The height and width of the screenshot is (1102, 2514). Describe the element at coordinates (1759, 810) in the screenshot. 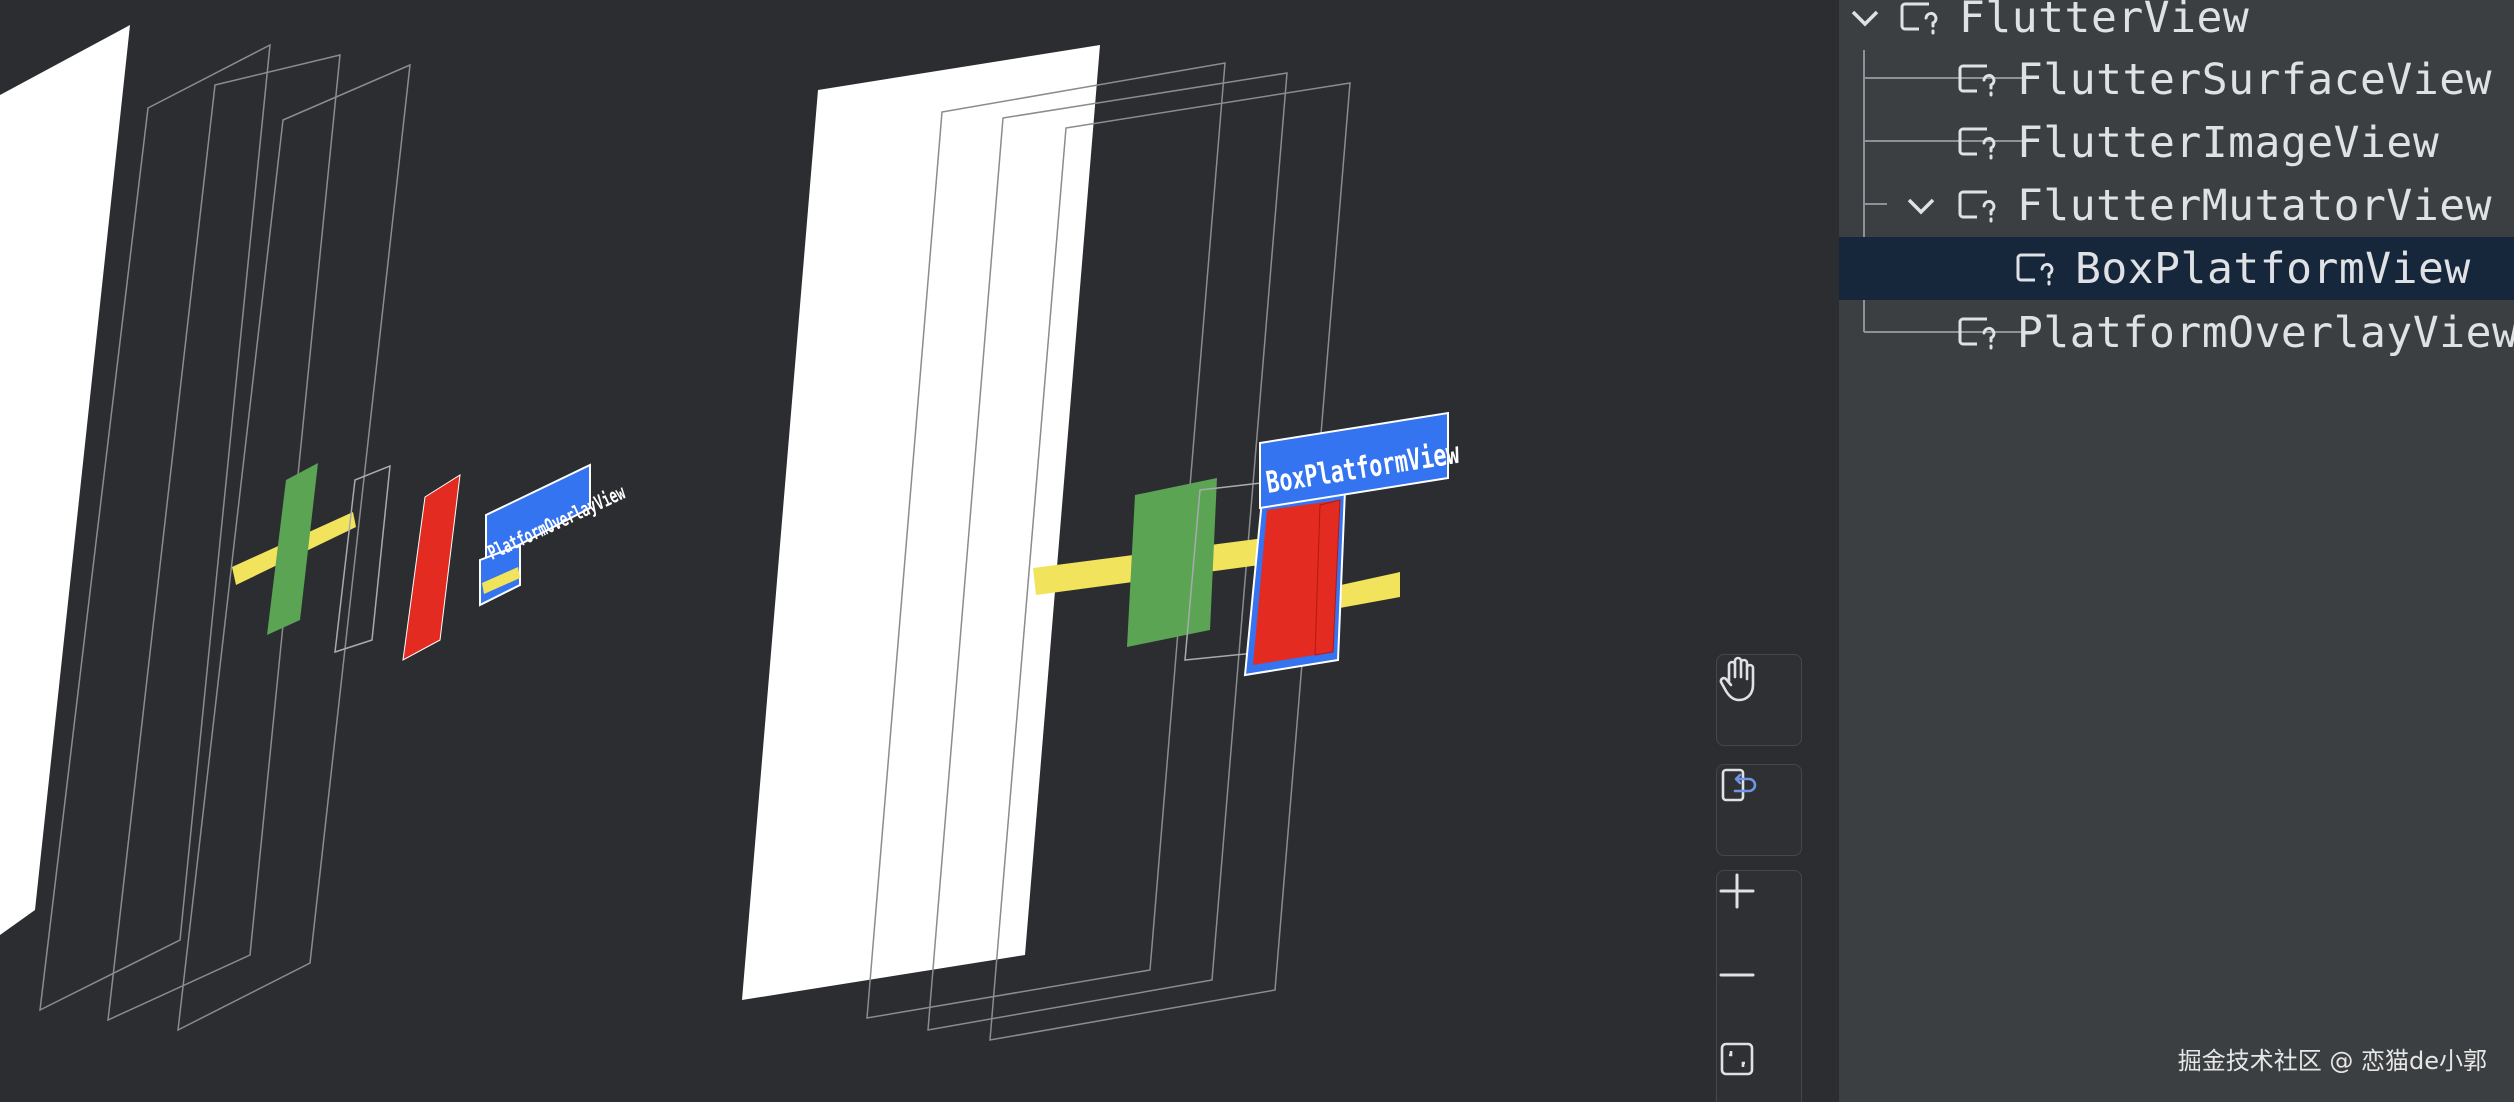

I see `reset-view-button` at that location.